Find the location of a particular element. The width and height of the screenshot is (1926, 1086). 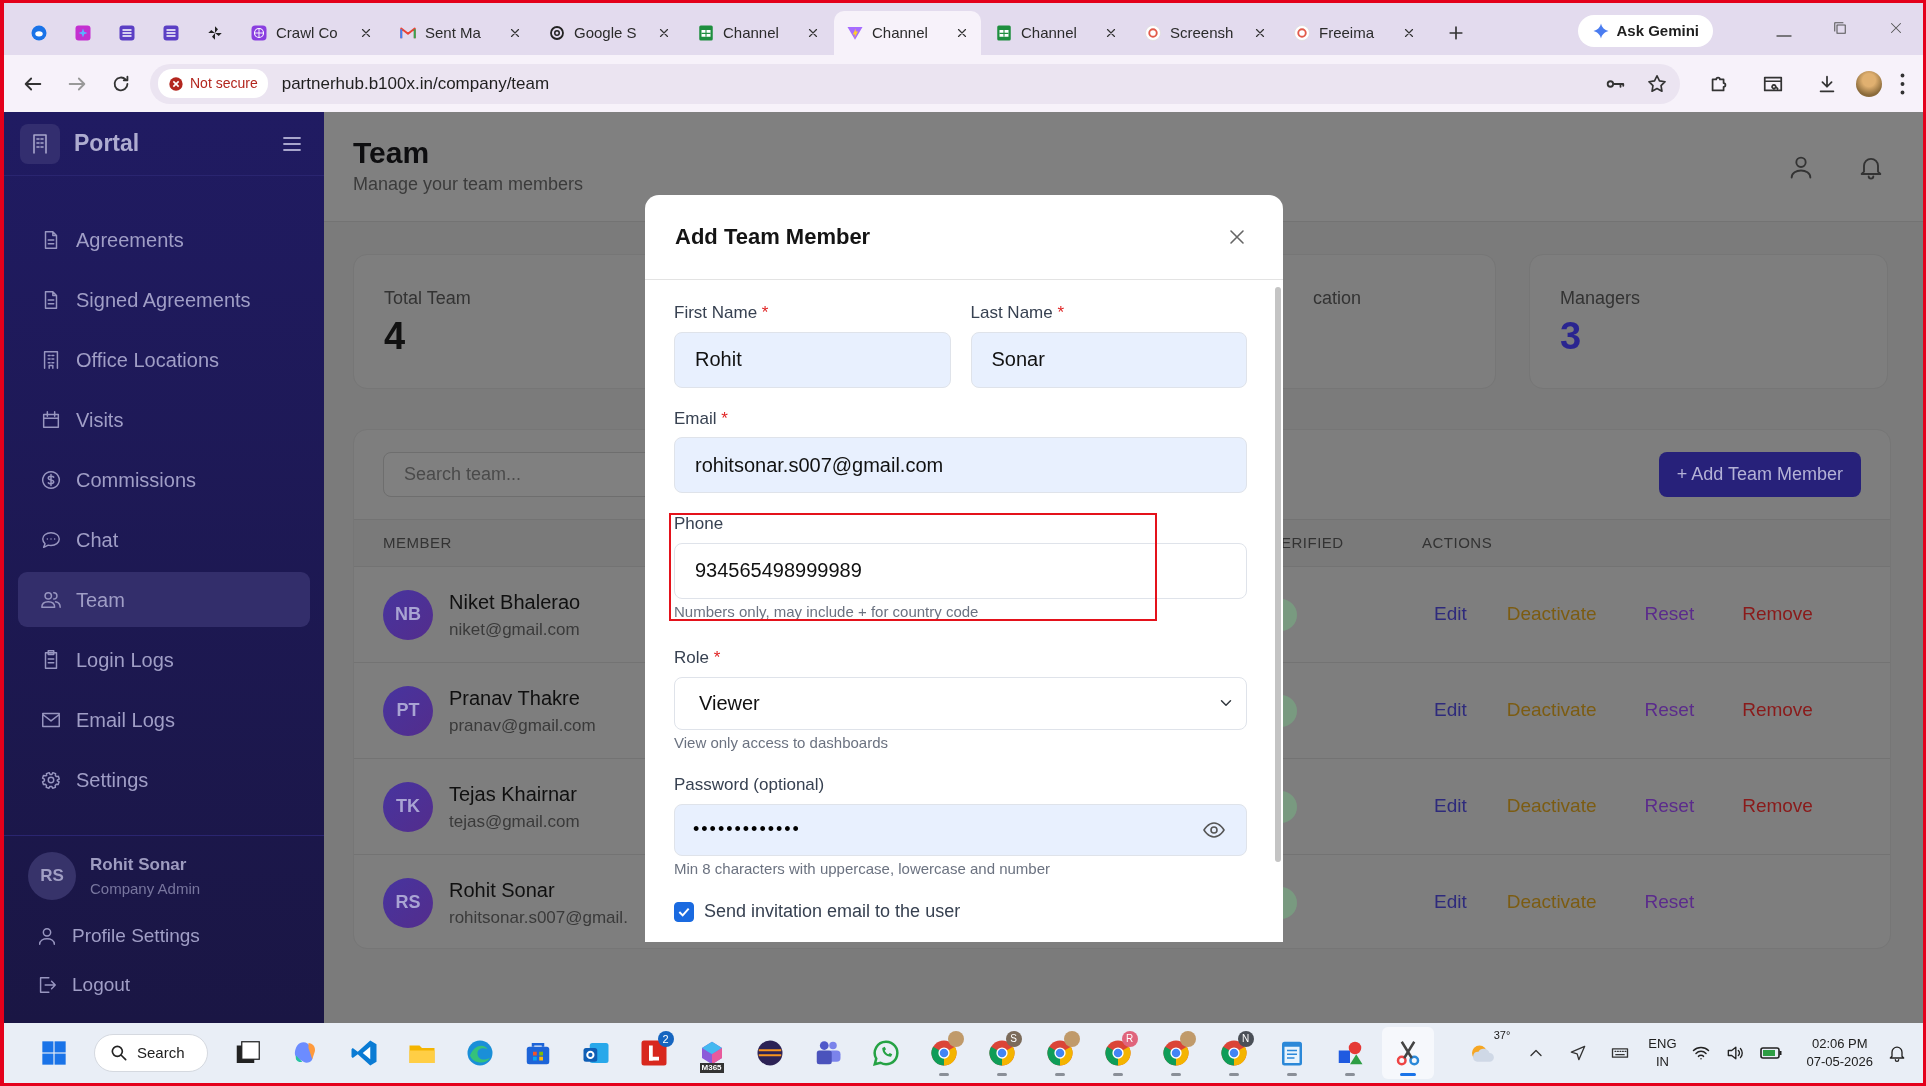

page-title: Team is located at coordinates (392, 153).